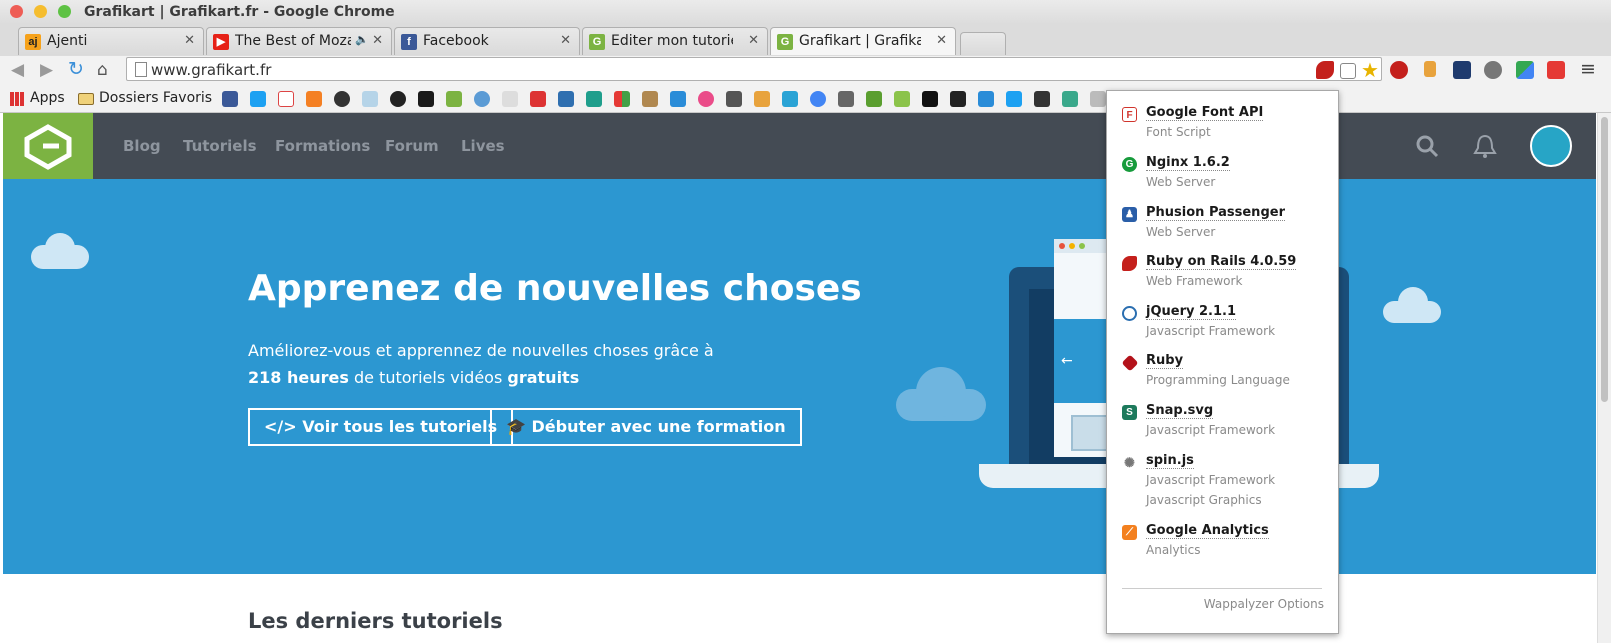 This screenshot has width=1611, height=643. I want to click on tab-facebook: f Facebook ✕, so click(487, 41).